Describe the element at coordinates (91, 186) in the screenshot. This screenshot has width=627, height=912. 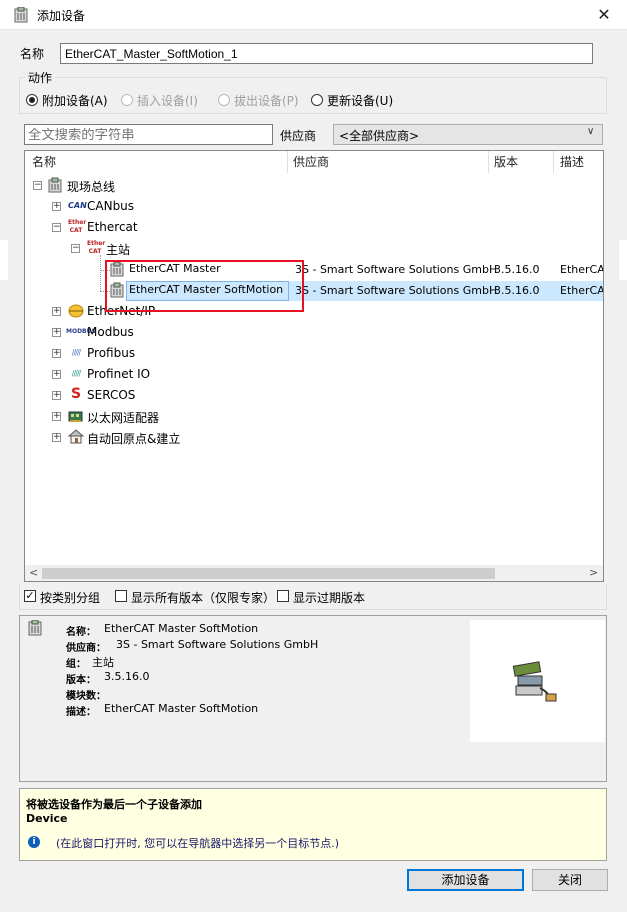
I see `tree-item-fieldbus: 现场总线` at that location.